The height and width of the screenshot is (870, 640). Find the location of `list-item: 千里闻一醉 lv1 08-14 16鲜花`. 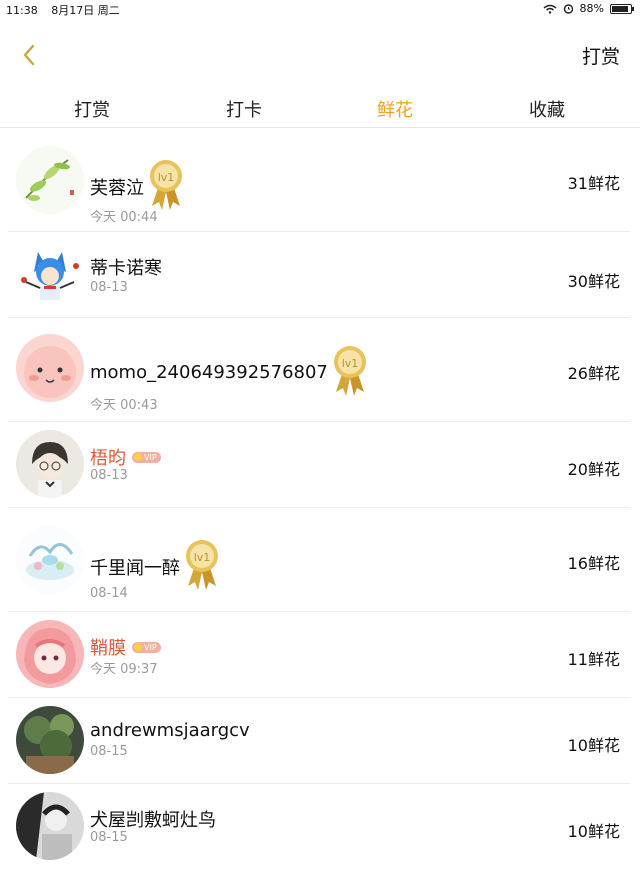

list-item: 千里闻一醉 lv1 08-14 16鲜花 is located at coordinates (319, 560).